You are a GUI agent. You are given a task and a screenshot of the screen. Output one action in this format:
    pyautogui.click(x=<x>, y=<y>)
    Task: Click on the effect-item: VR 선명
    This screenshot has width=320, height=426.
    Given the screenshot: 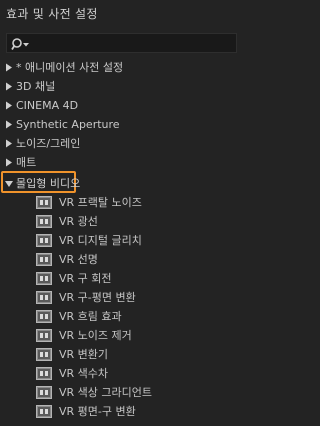 What is the action you would take?
    pyautogui.click(x=119, y=259)
    